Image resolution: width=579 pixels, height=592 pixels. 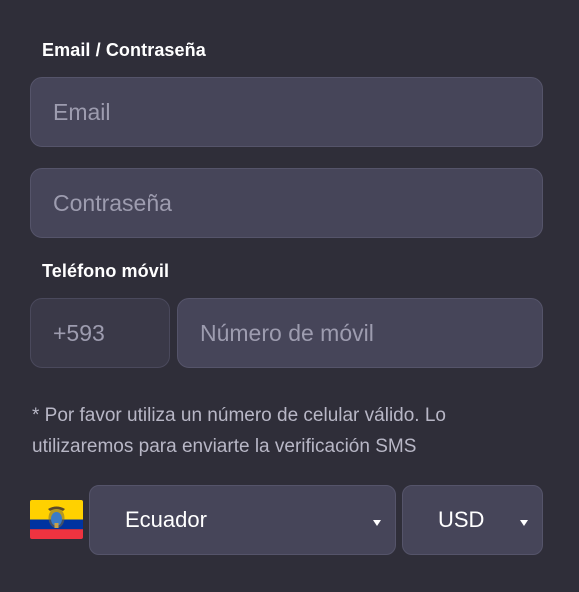 I want to click on country-select: Ecuador, so click(x=242, y=520).